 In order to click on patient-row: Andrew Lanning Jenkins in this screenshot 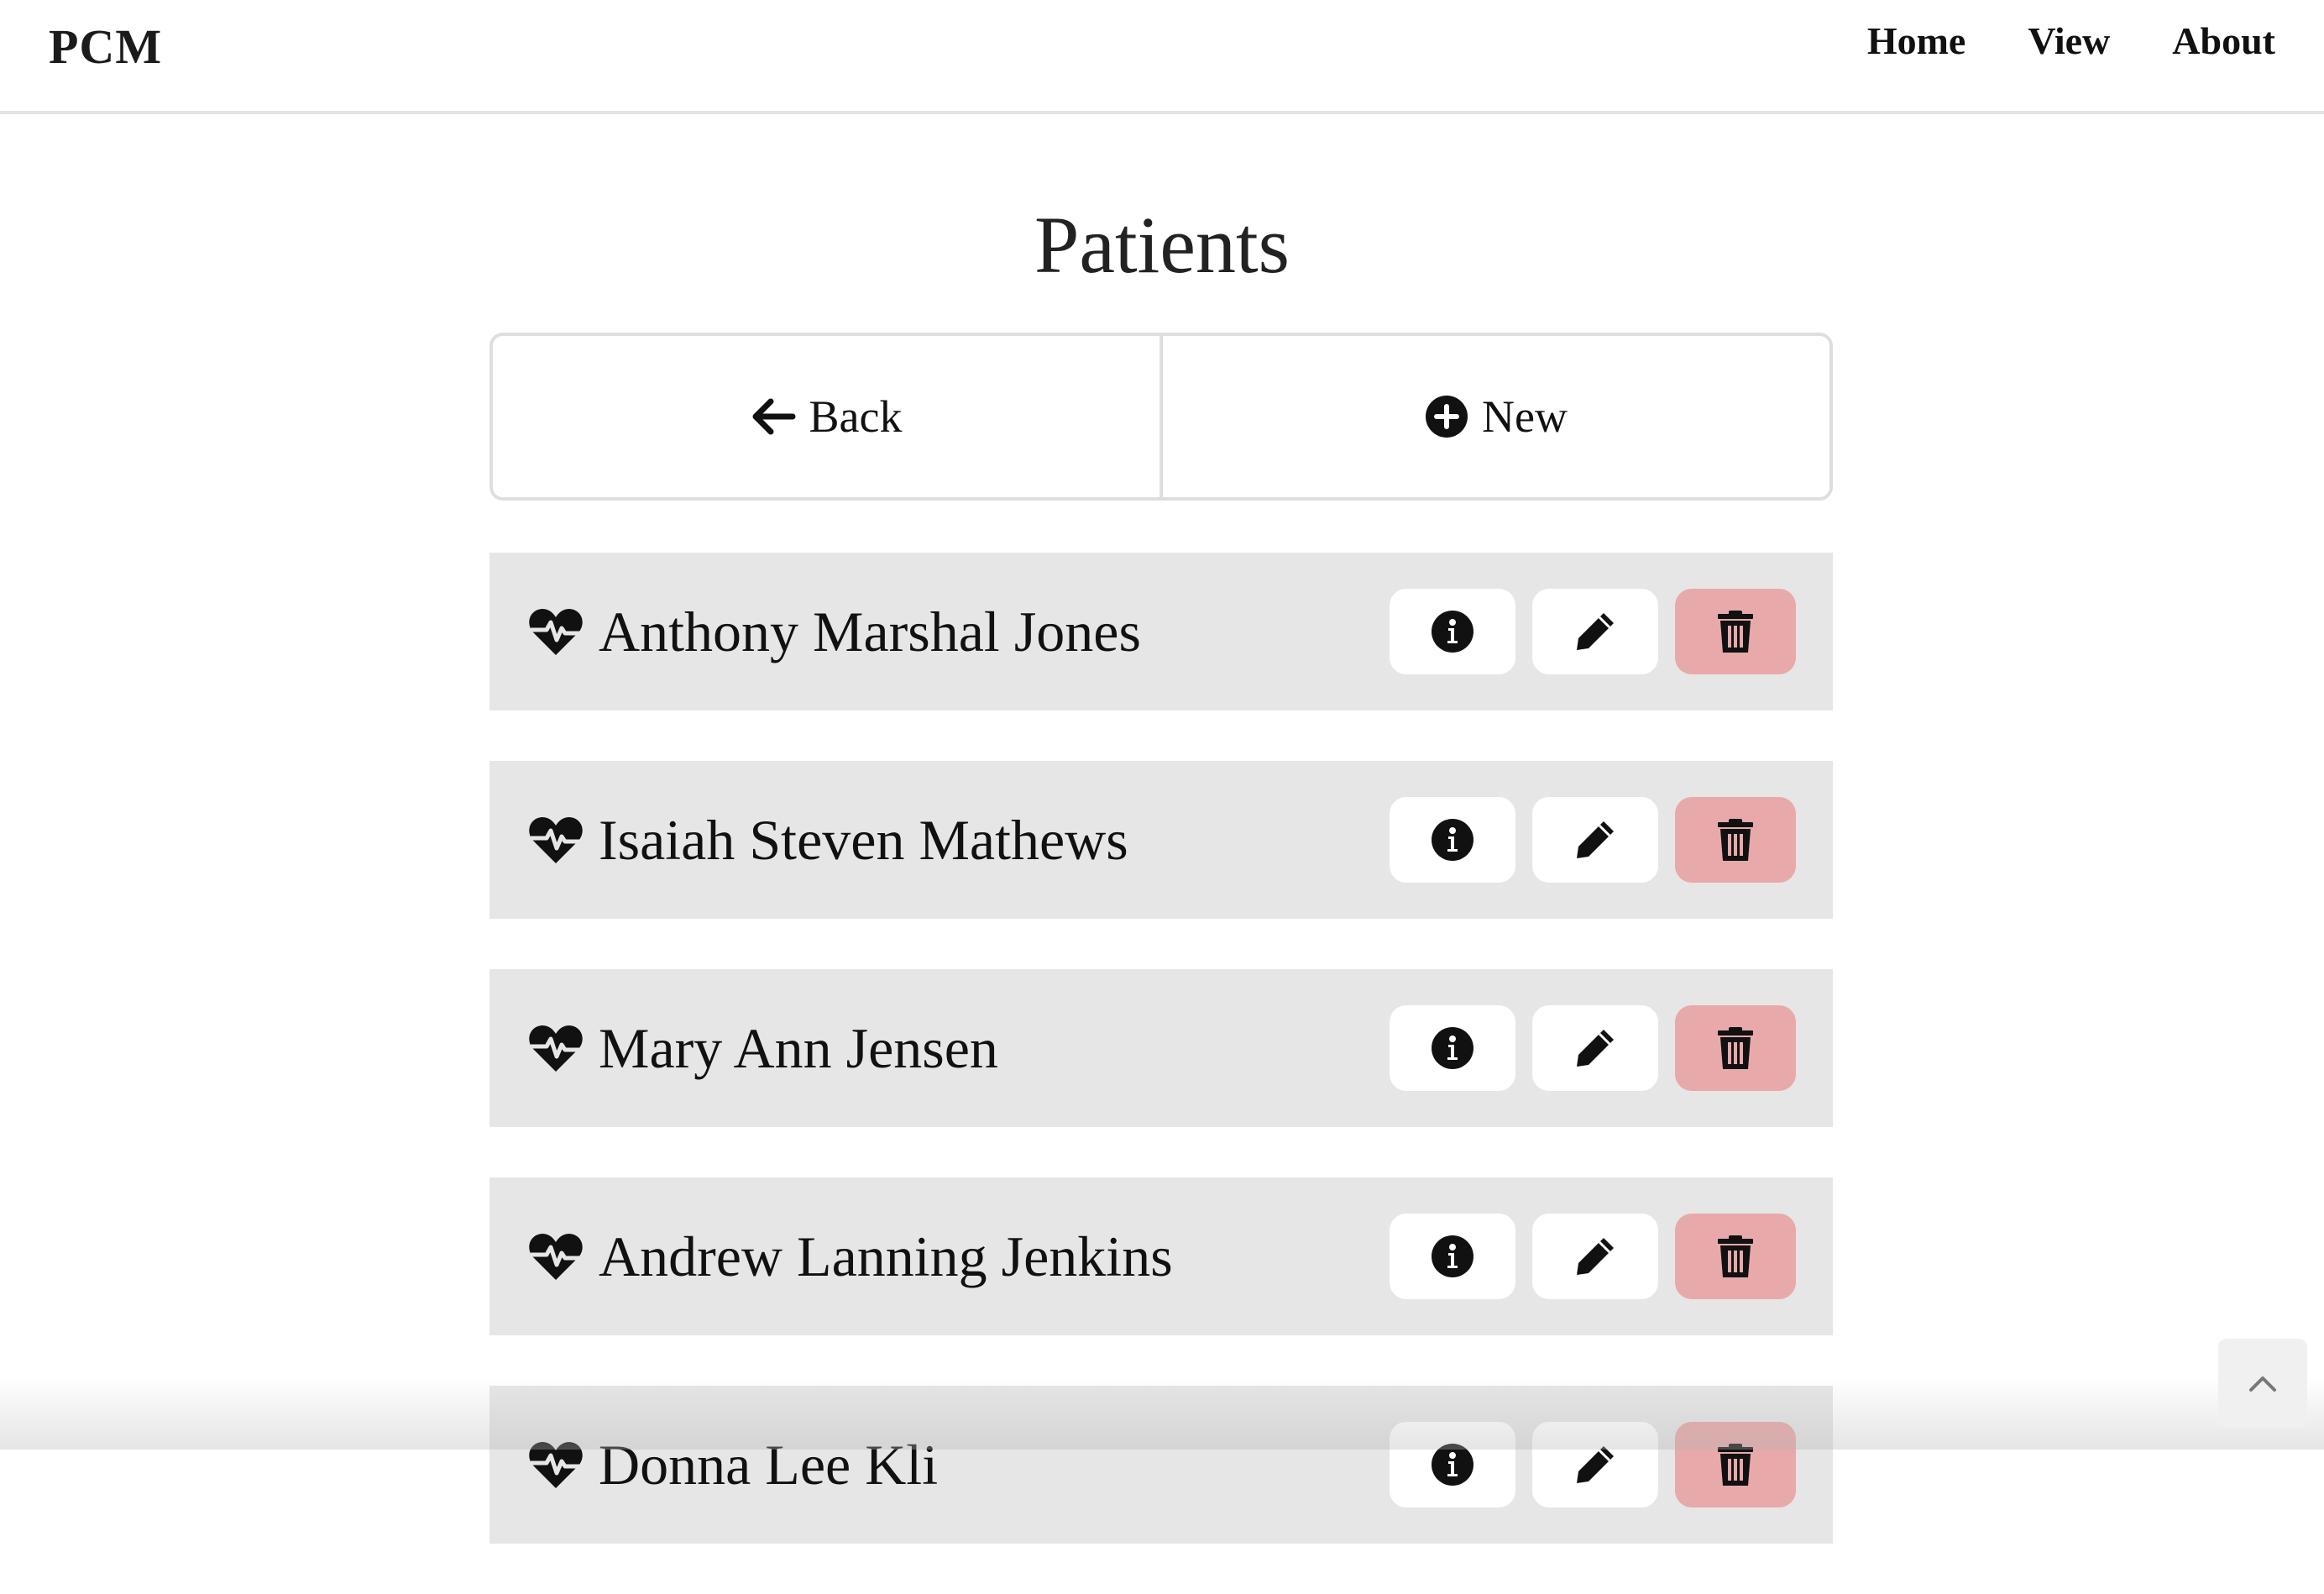, I will do `click(1161, 1256)`.